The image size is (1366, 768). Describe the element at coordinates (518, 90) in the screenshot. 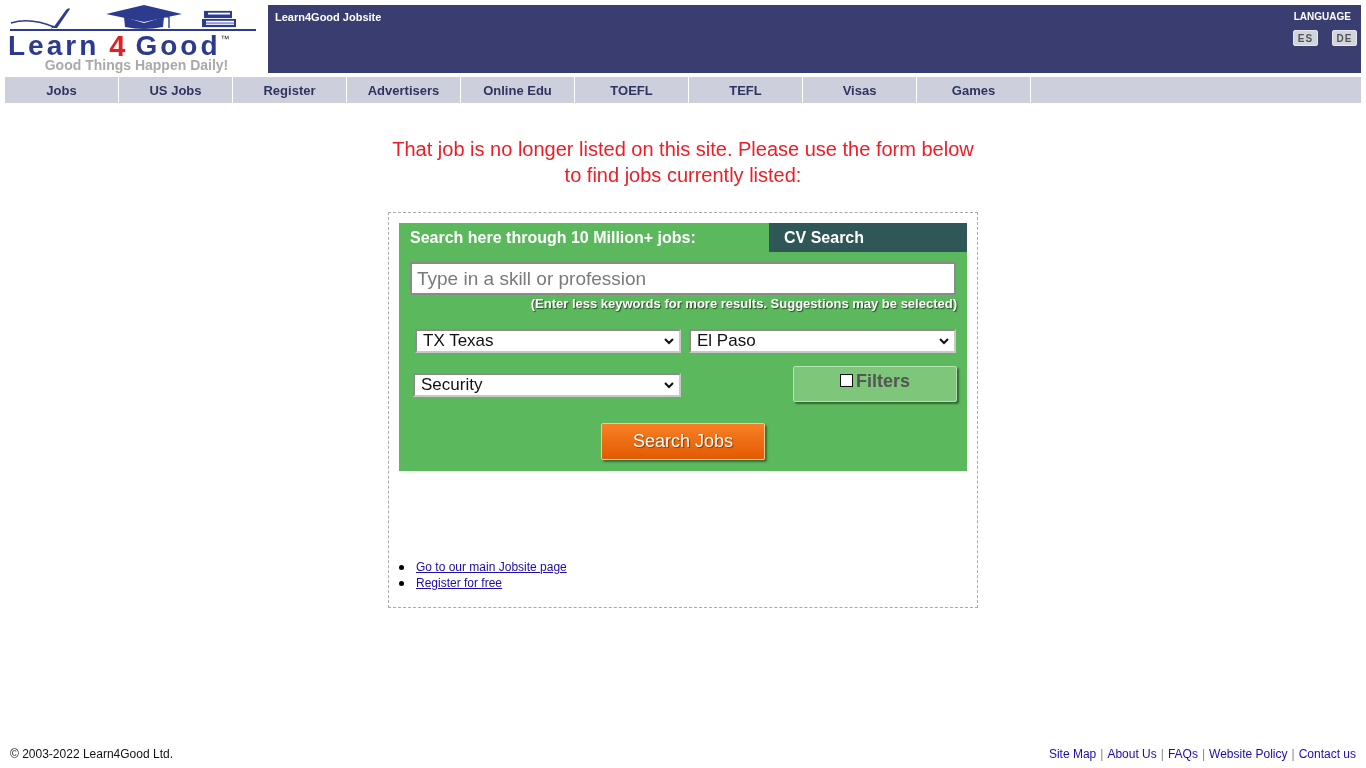

I see `nav-link: Online Edu` at that location.